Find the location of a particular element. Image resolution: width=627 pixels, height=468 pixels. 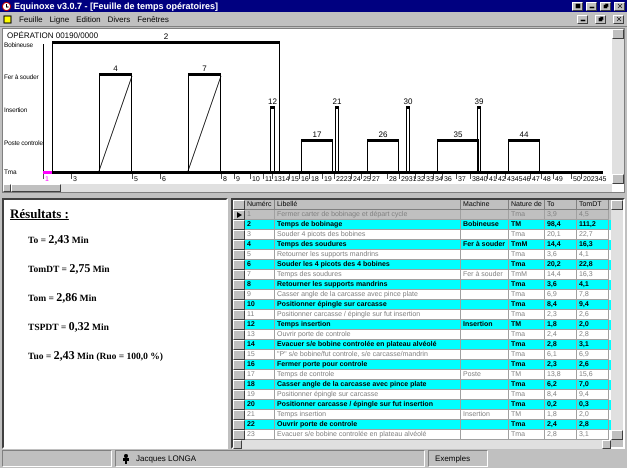

bar-label: 4 is located at coordinates (115, 68).